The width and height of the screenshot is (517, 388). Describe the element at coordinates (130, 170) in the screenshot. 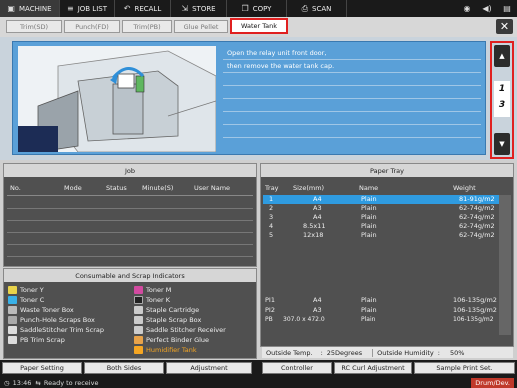

I see `job-title: Job` at that location.